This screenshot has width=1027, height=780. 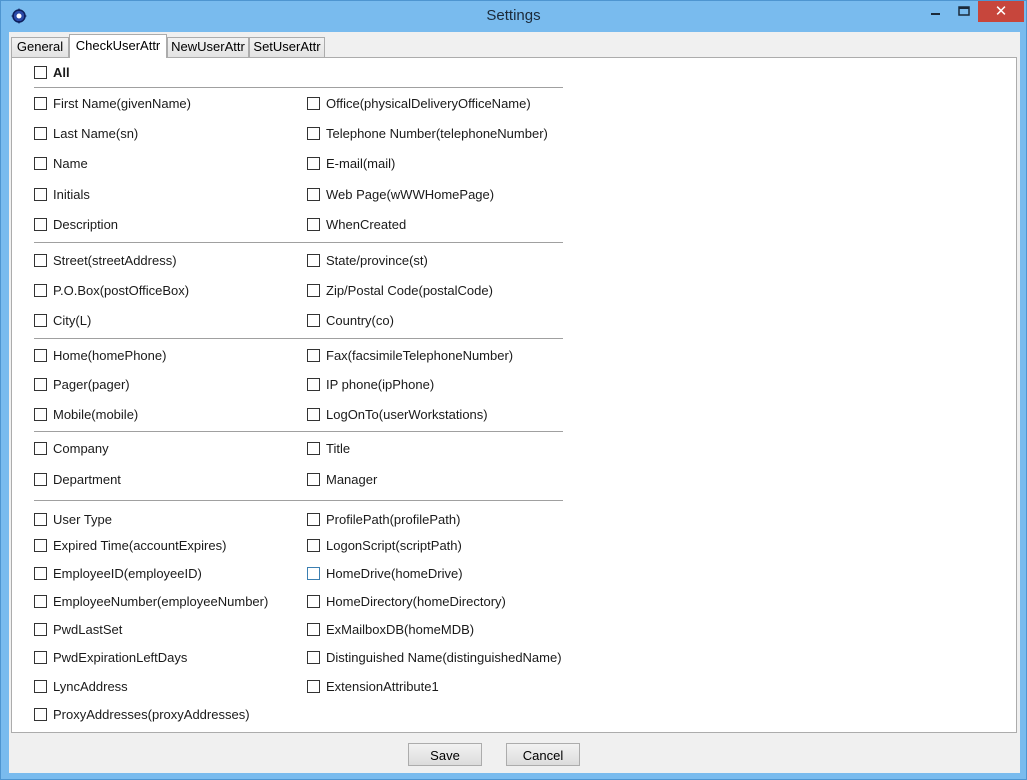 I want to click on tab-newuserattr: NewUserAttr, so click(x=208, y=47).